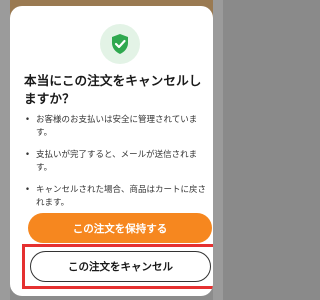 The height and width of the screenshot is (300, 320). What do you see at coordinates (120, 266) in the screenshot?
I see `cancel-order-button: この注文をキャンセル` at bounding box center [120, 266].